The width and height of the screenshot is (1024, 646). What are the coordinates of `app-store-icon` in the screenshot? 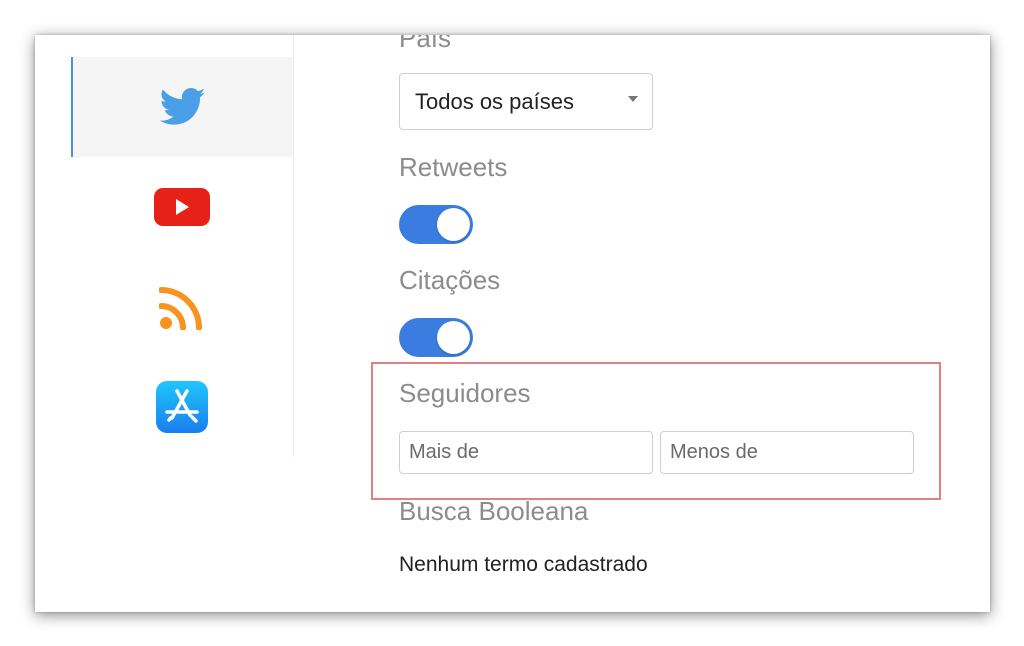 It's located at (182, 407).